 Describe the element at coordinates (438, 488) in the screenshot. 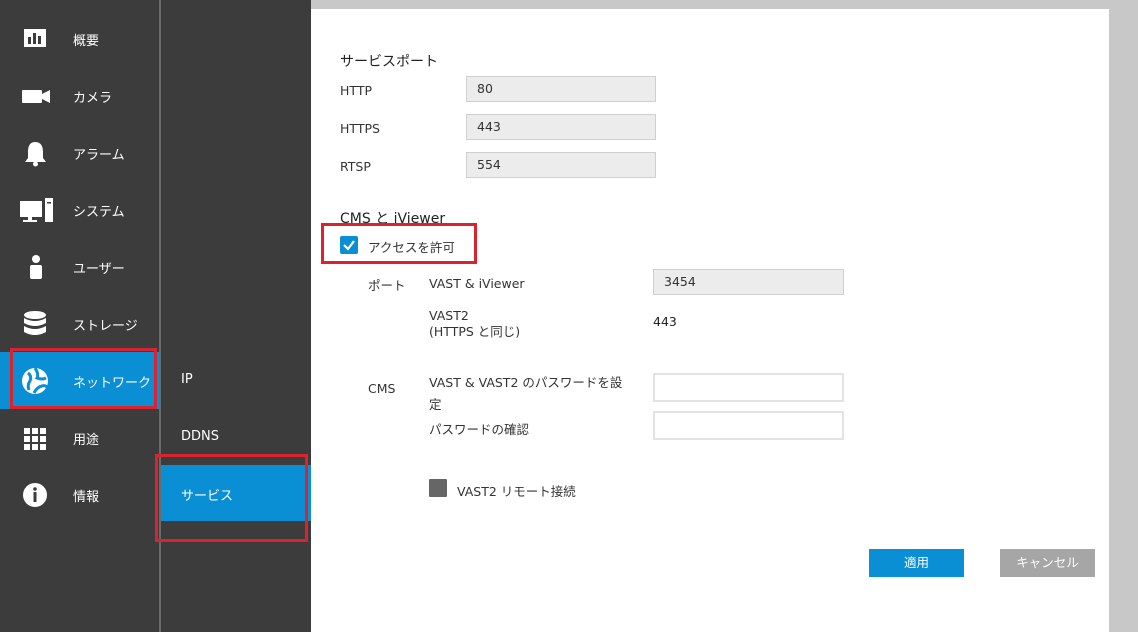

I see `vast2-remote-checkbox` at that location.